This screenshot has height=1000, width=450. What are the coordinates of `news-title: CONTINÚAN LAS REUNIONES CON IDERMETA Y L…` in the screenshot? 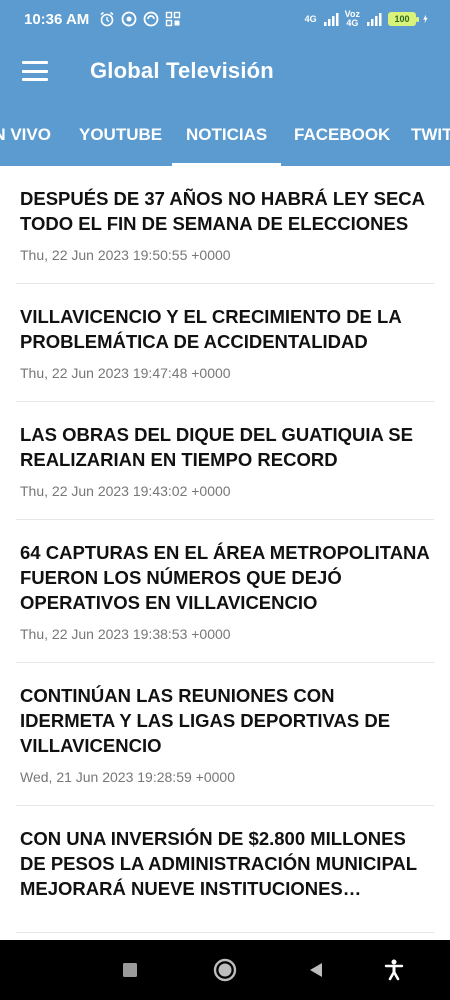 It's located at (205, 720).